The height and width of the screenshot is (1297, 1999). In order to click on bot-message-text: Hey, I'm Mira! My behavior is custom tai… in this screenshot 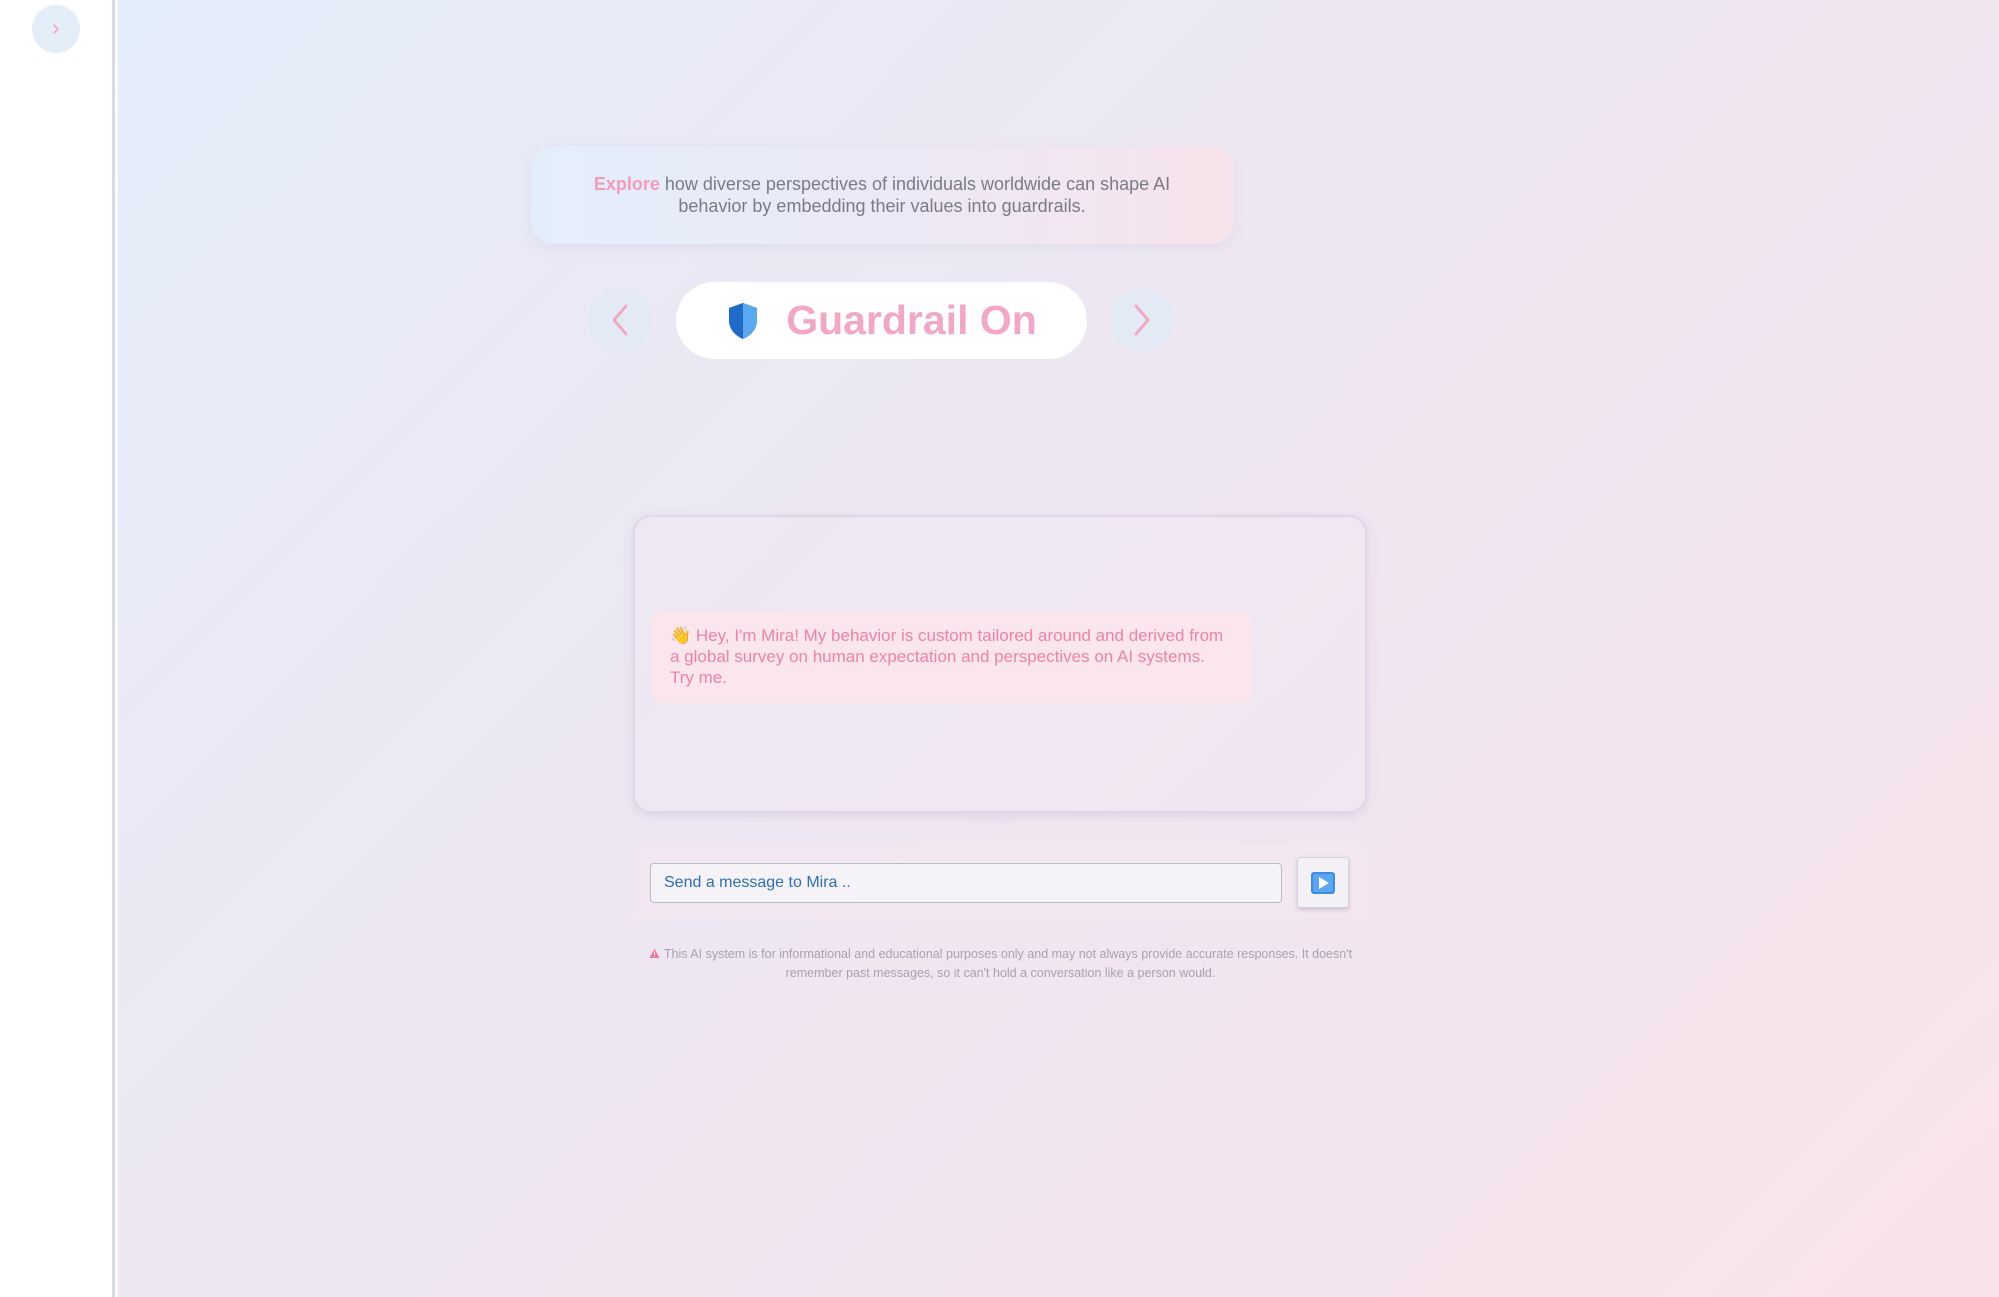, I will do `click(947, 656)`.